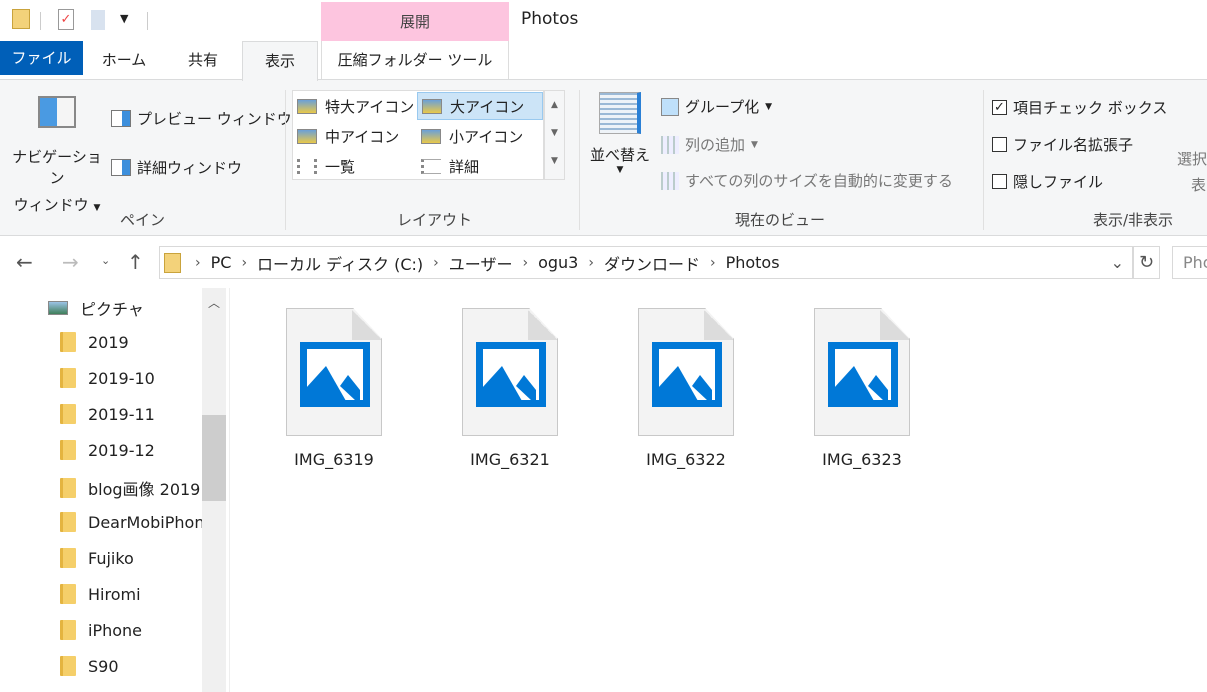 The width and height of the screenshot is (1207, 692). I want to click on nav-item-folder: 2019-12, so click(107, 450).